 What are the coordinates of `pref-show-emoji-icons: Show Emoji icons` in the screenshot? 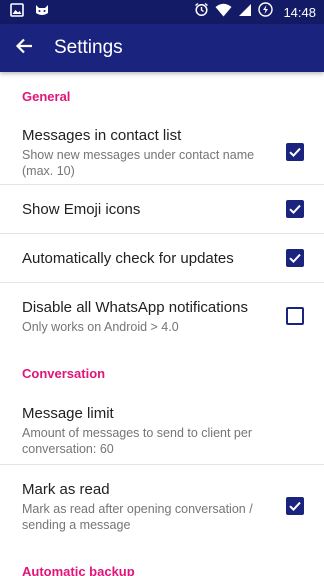 It's located at (162, 209).